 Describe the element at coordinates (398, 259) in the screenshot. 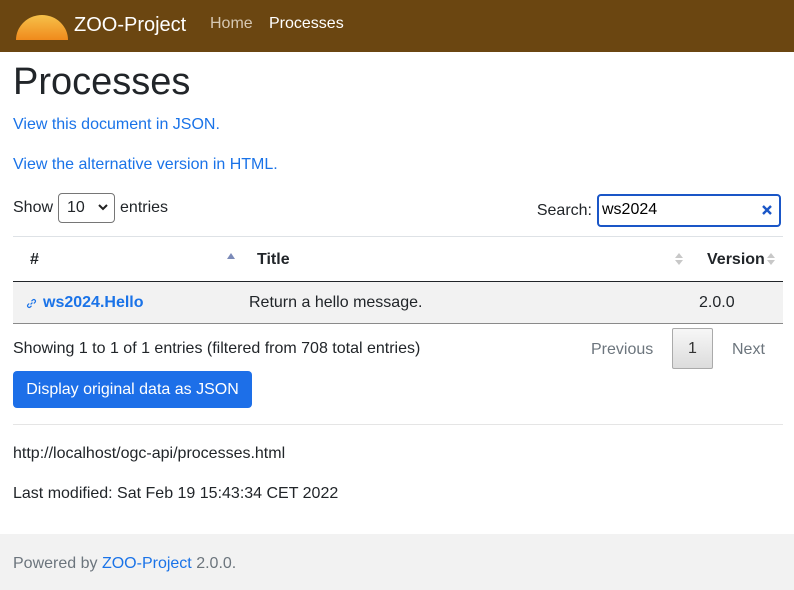

I see `table-header: # Title Version` at that location.